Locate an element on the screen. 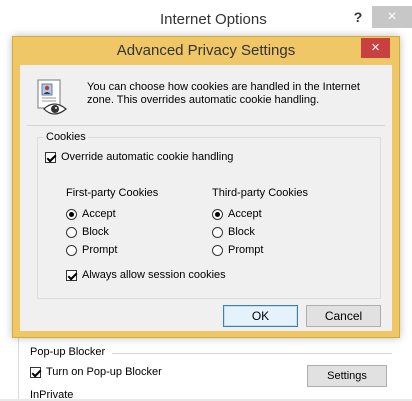 The image size is (412, 401). ok-button: OK is located at coordinates (260, 316).